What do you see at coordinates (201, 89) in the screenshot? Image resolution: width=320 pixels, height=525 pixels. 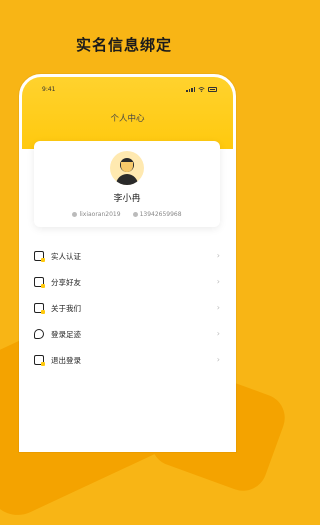 I see `wifi-icon` at bounding box center [201, 89].